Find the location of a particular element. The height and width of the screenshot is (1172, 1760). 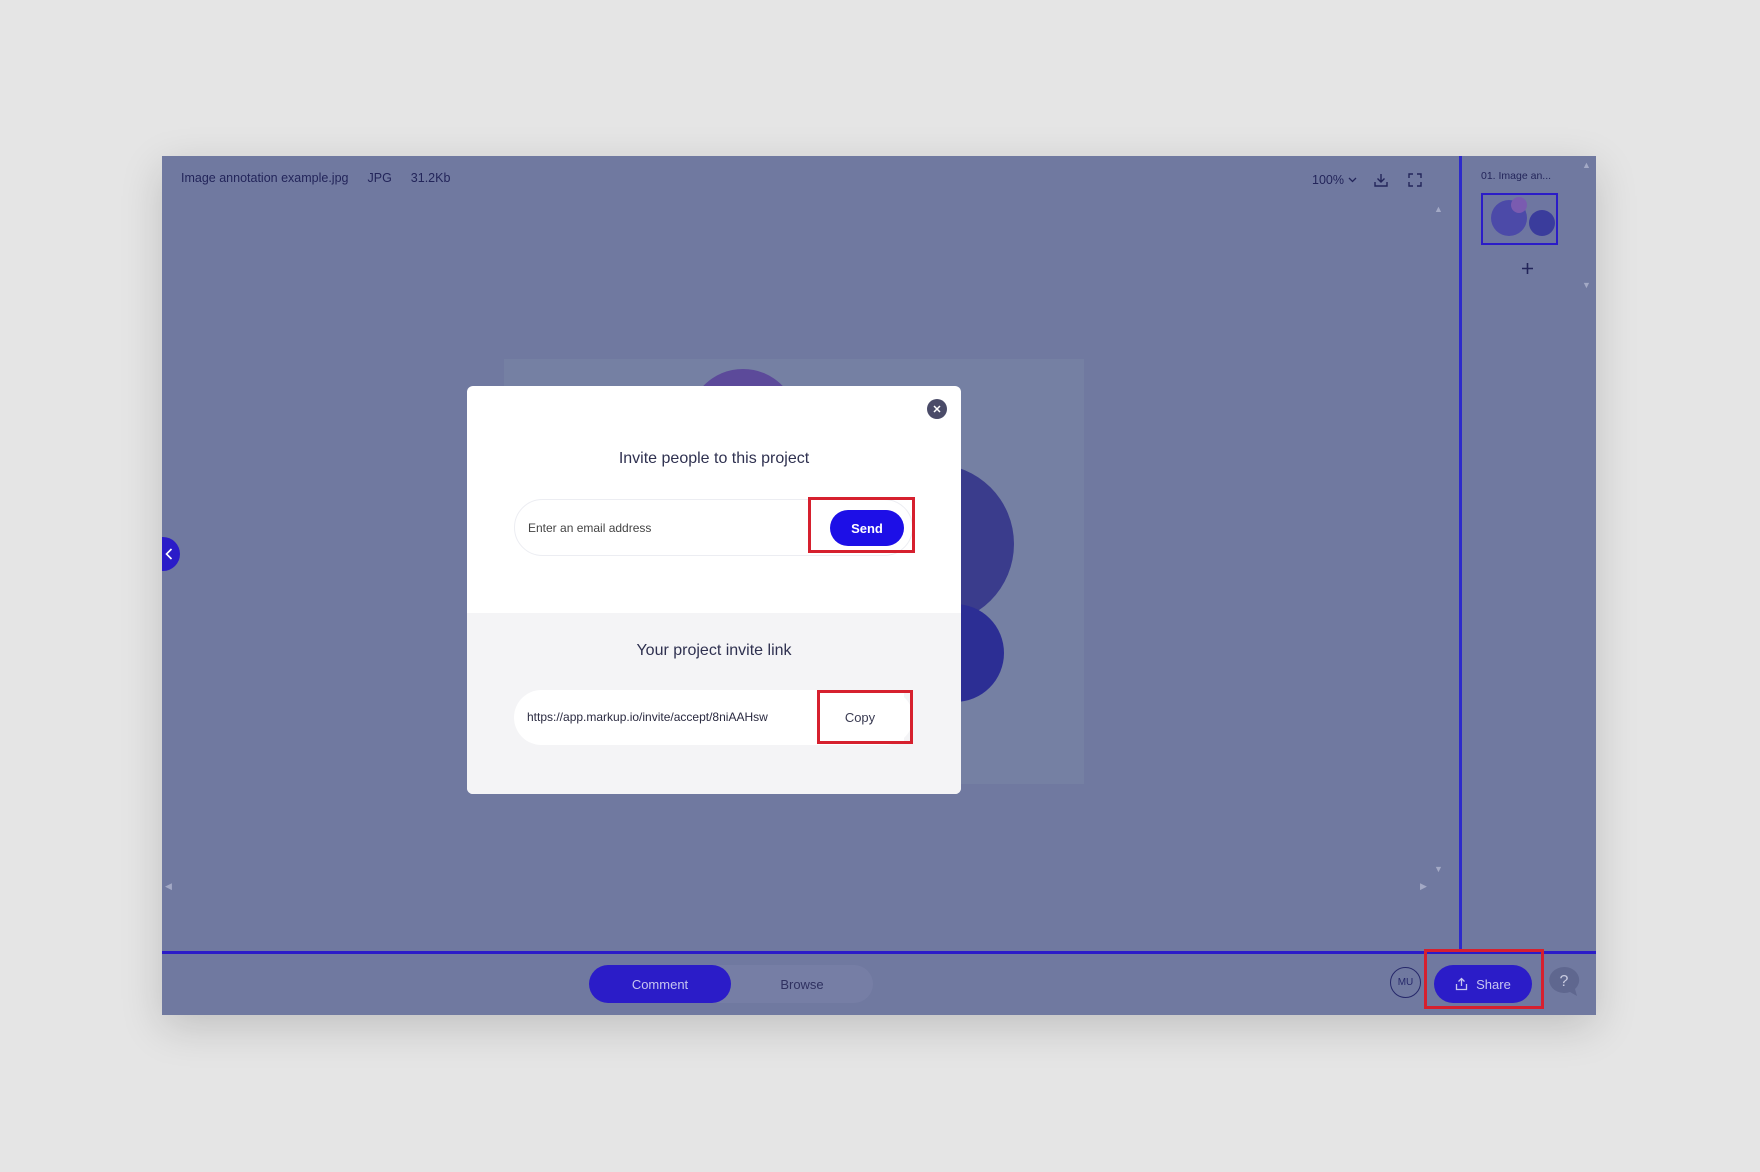

fullscreen-button is located at coordinates (1415, 180).